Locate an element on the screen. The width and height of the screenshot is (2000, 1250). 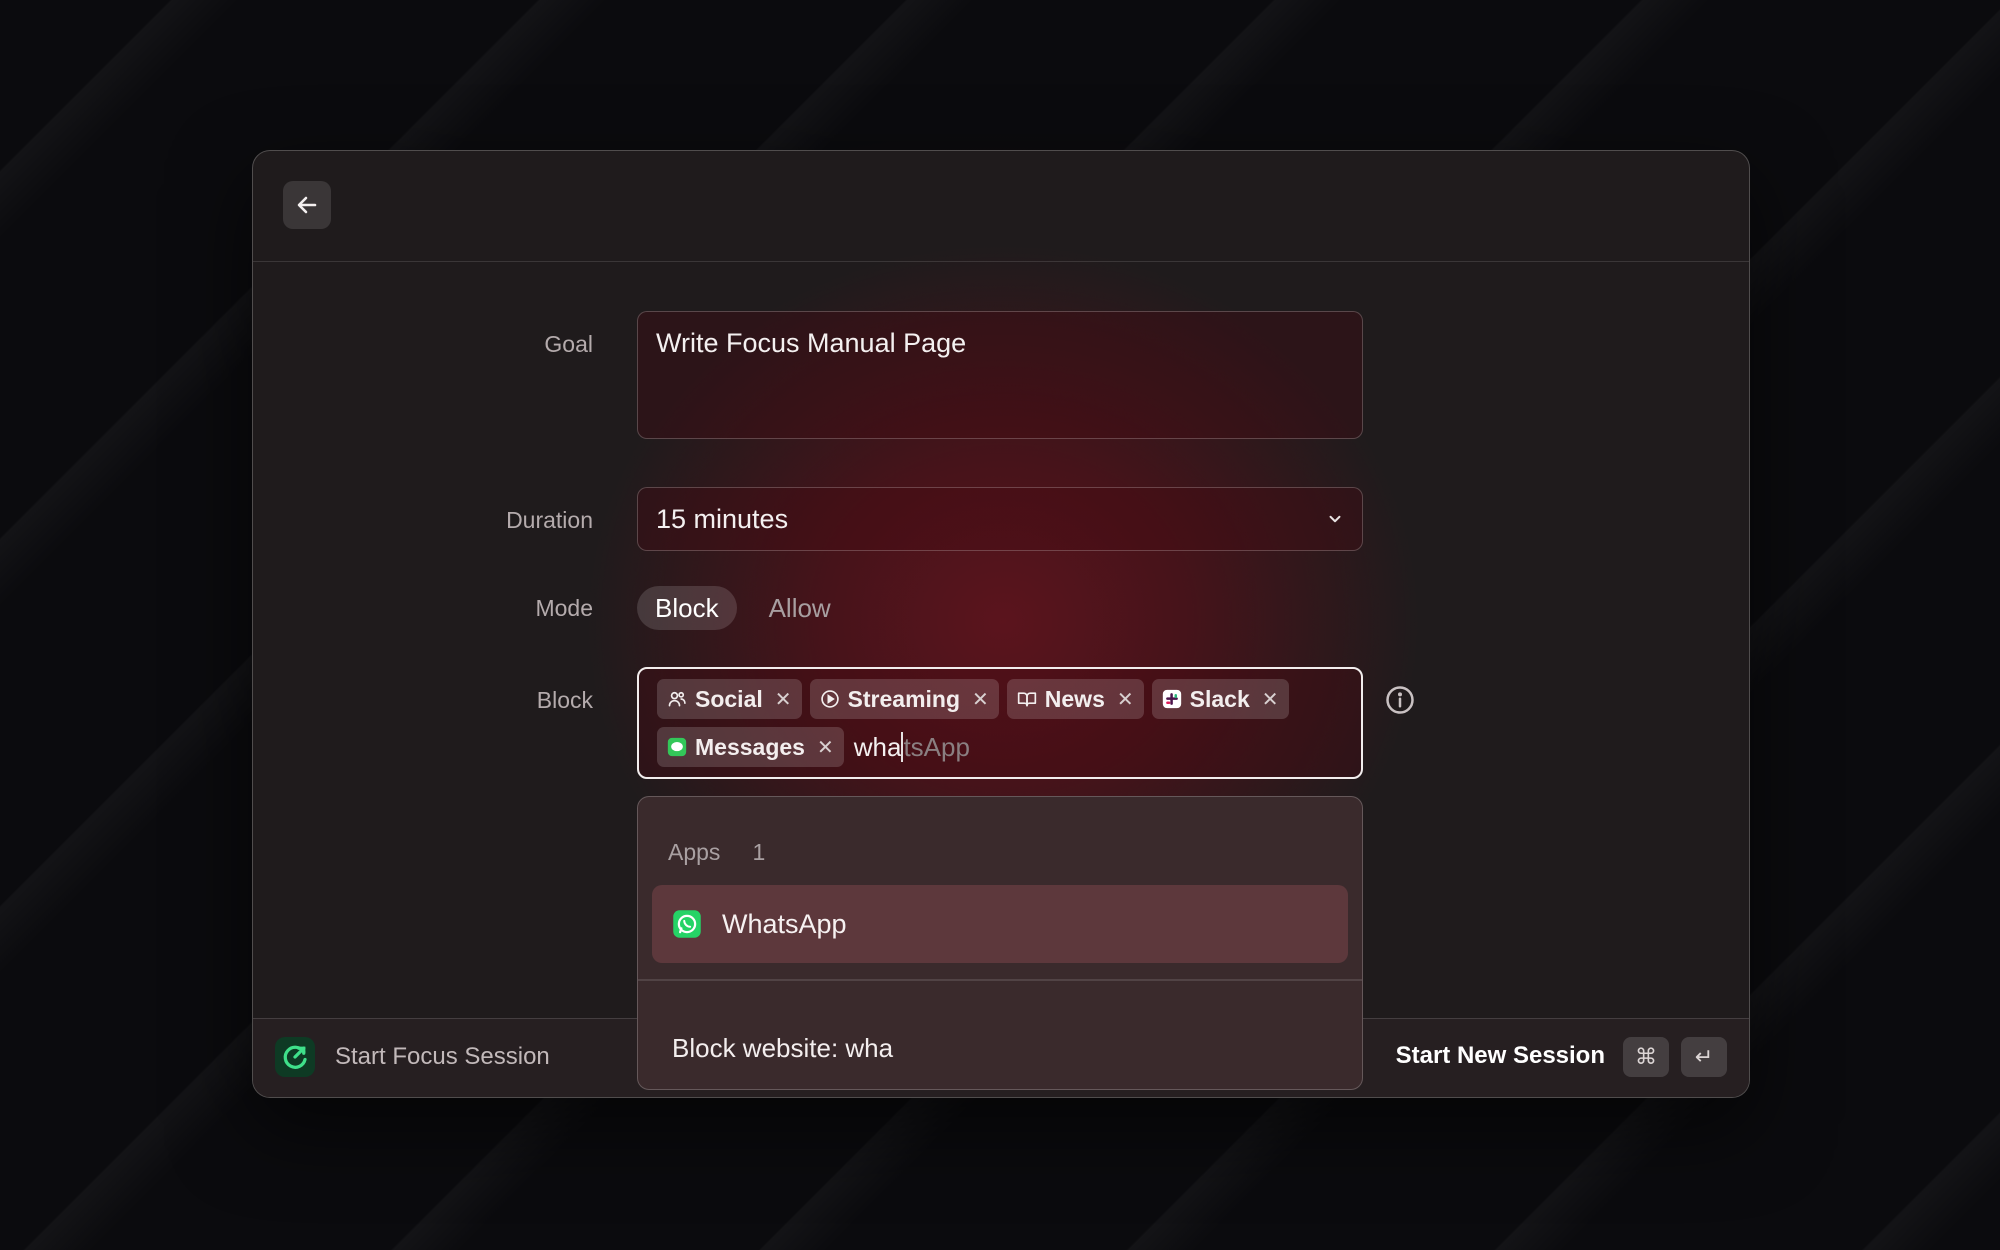
chip-streaming: Streaming ✕ is located at coordinates (904, 699).